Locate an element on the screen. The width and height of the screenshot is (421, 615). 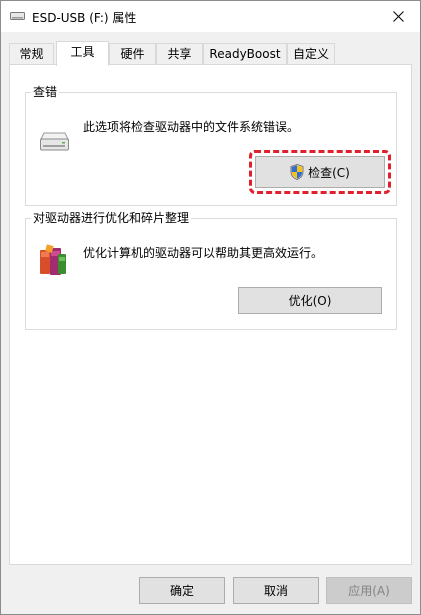
error-check-group-label: 查错 is located at coordinates (45, 92).